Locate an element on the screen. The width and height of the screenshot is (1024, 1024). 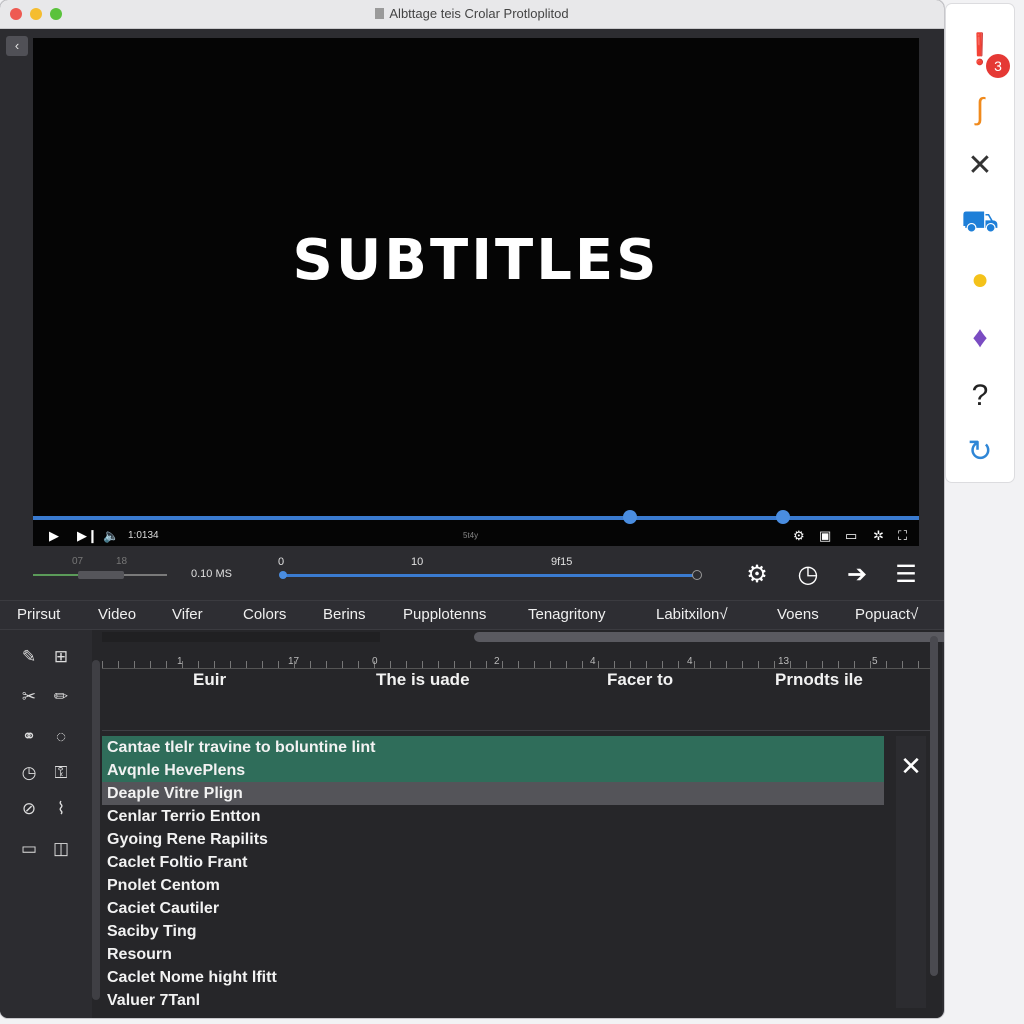
captions-icon: ▭ is located at coordinates (851, 536).